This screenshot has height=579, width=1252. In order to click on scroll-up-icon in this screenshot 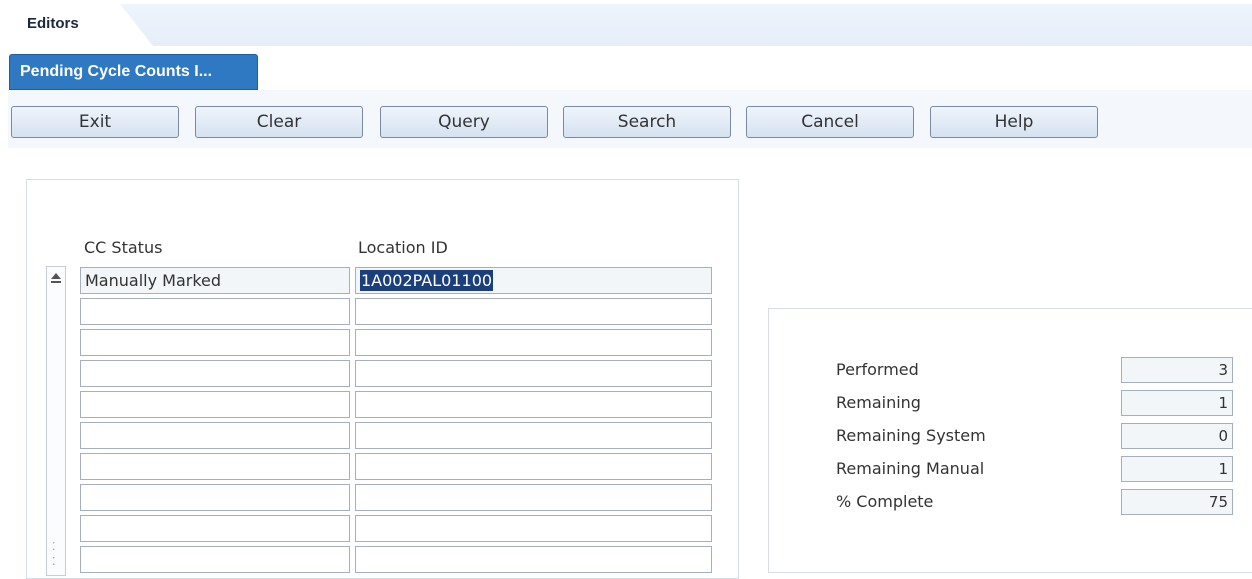, I will do `click(56, 276)`.